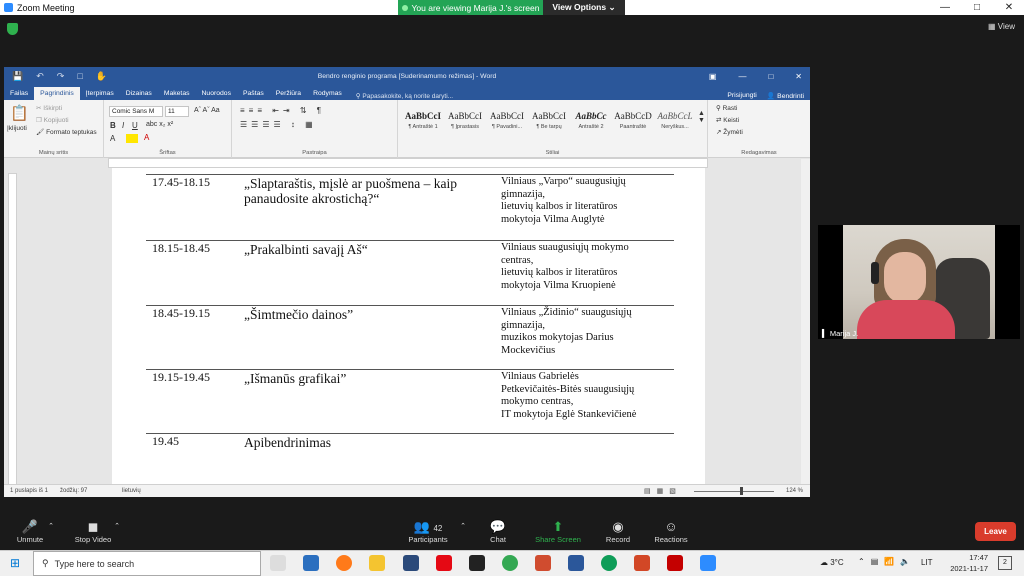  I want to click on share-button: 👤 Bendrinti, so click(785, 96).